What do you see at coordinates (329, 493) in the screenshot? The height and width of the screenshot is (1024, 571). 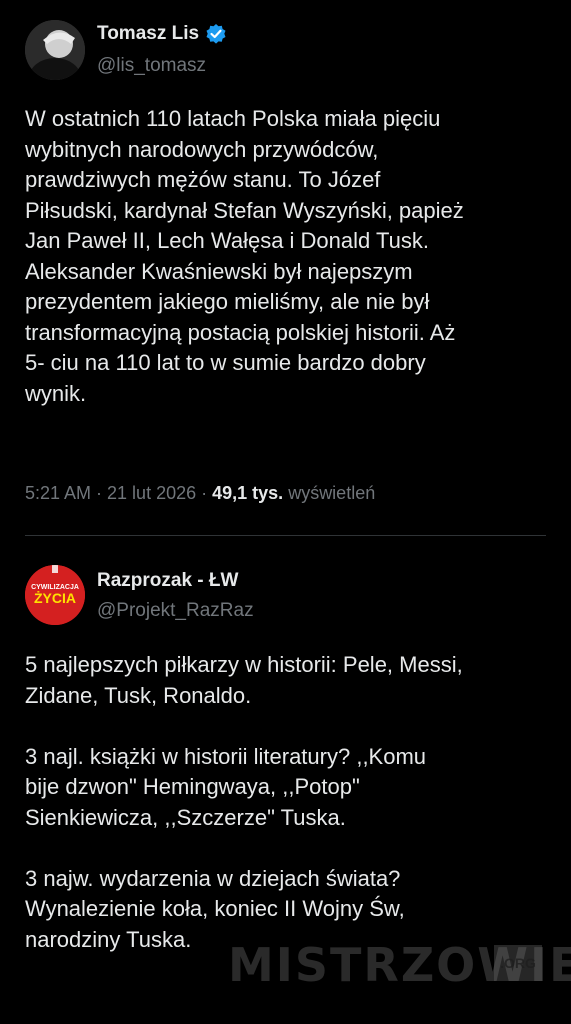 I see `views-label: wyświetleń` at bounding box center [329, 493].